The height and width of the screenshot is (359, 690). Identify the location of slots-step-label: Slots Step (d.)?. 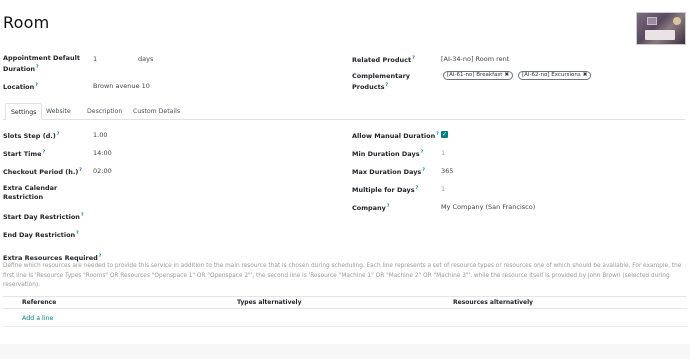
(31, 136).